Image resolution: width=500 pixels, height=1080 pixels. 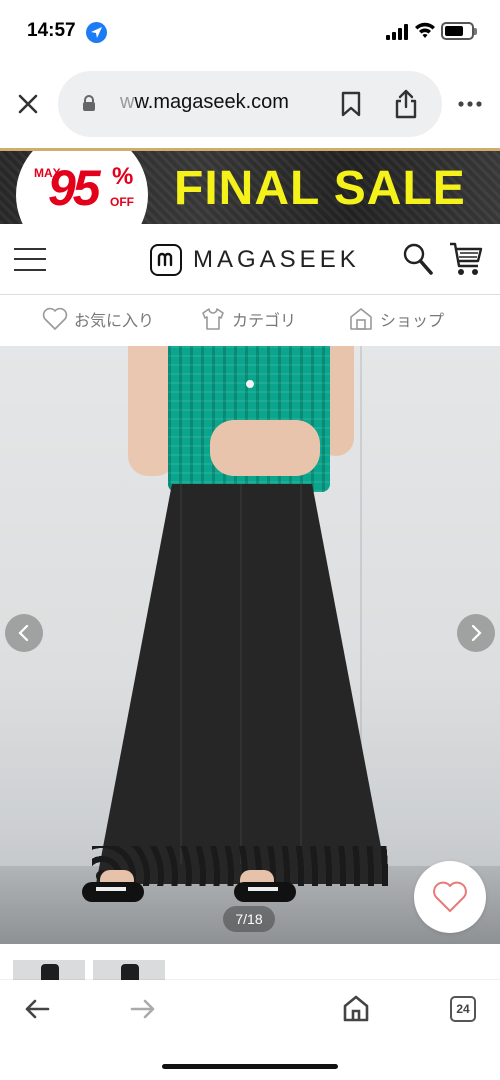 I want to click on next-image-button, so click(x=476, y=633).